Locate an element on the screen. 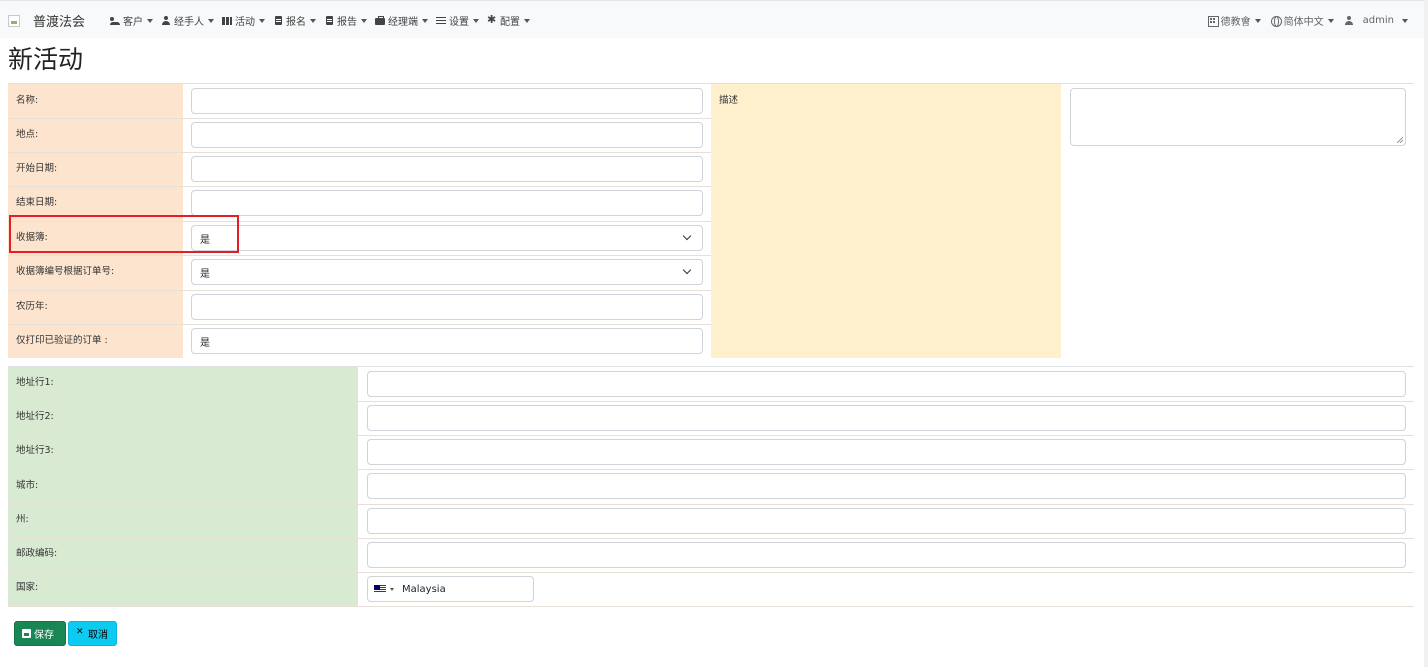  nav-item-customers: 客户 is located at coordinates (131, 20).